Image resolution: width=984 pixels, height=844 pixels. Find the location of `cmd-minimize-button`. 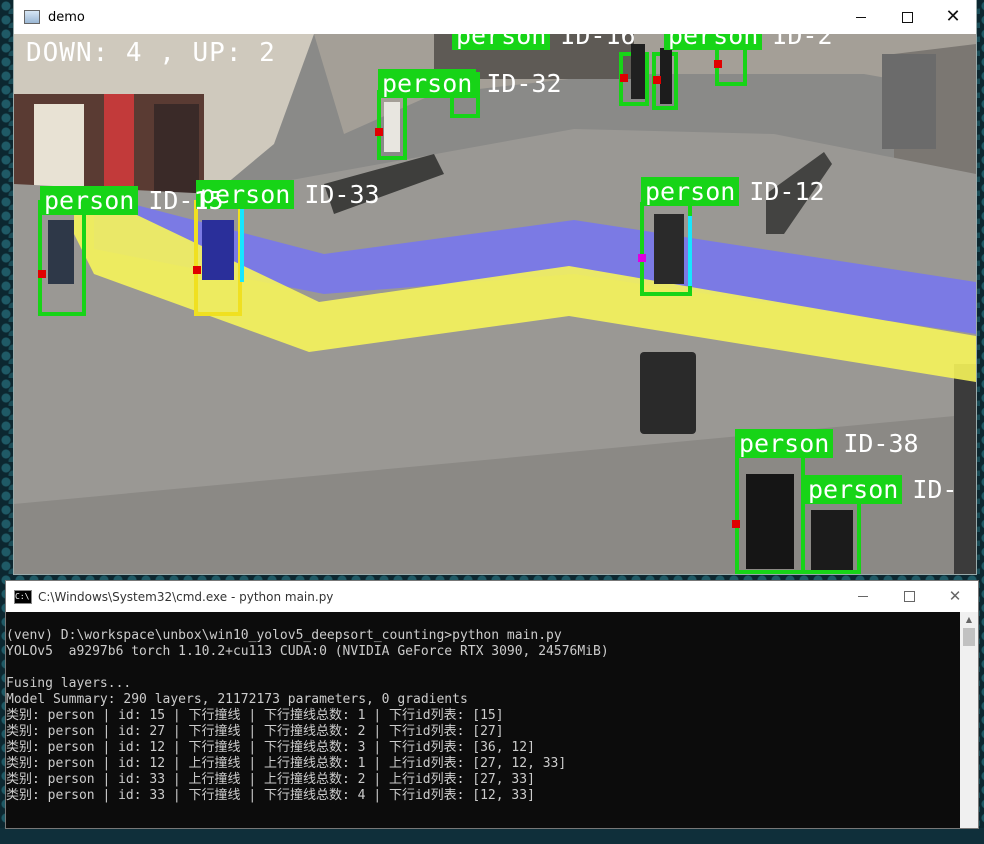

cmd-minimize-button is located at coordinates (863, 596).